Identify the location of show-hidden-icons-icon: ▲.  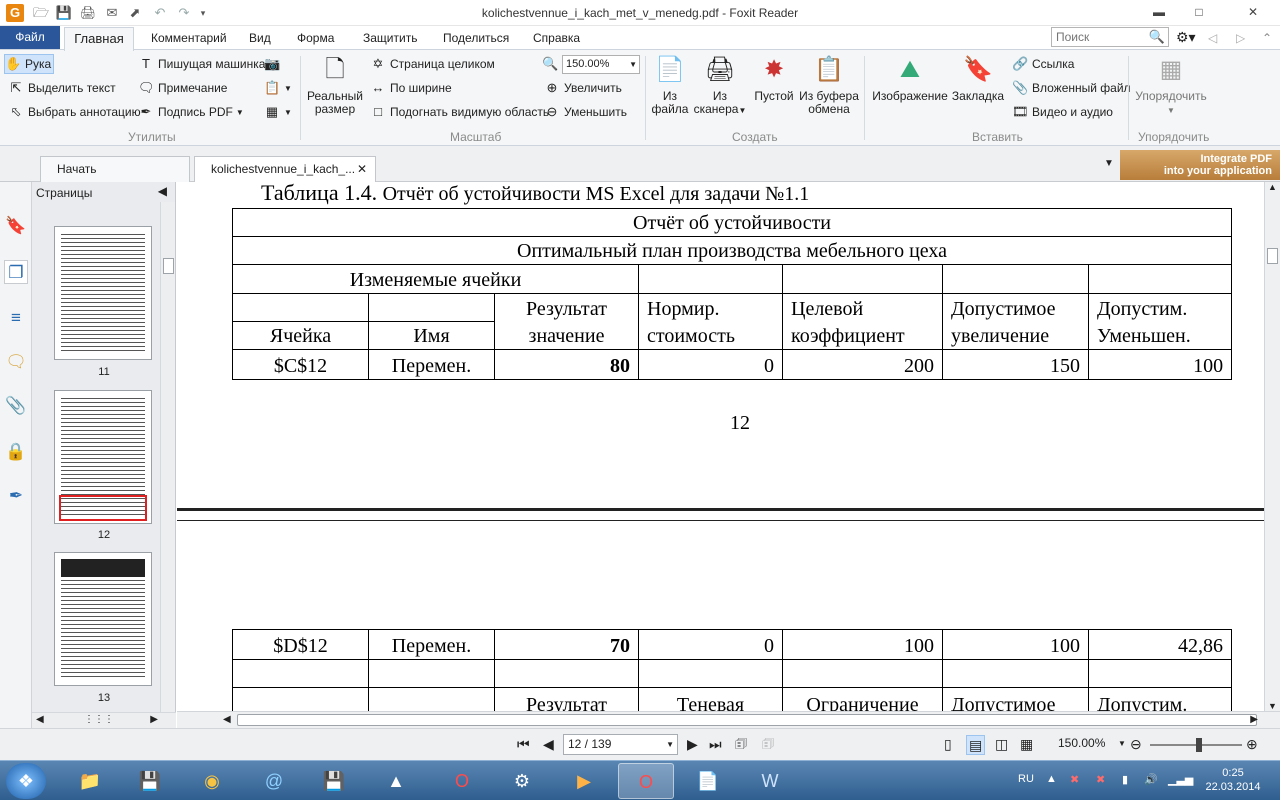
(1051, 779).